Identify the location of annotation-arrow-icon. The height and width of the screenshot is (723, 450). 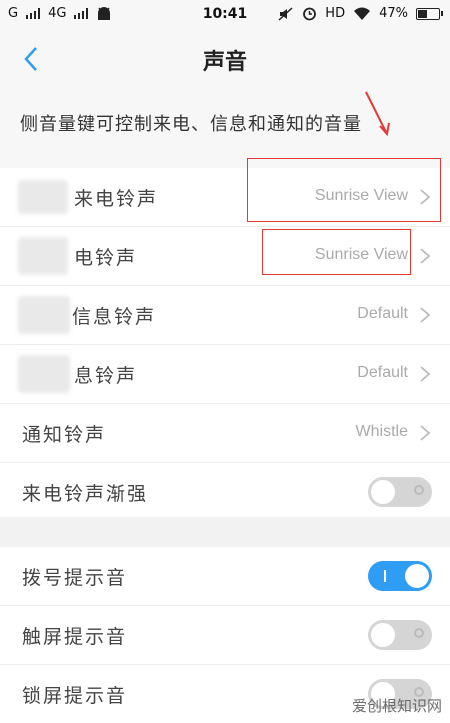
(377, 114).